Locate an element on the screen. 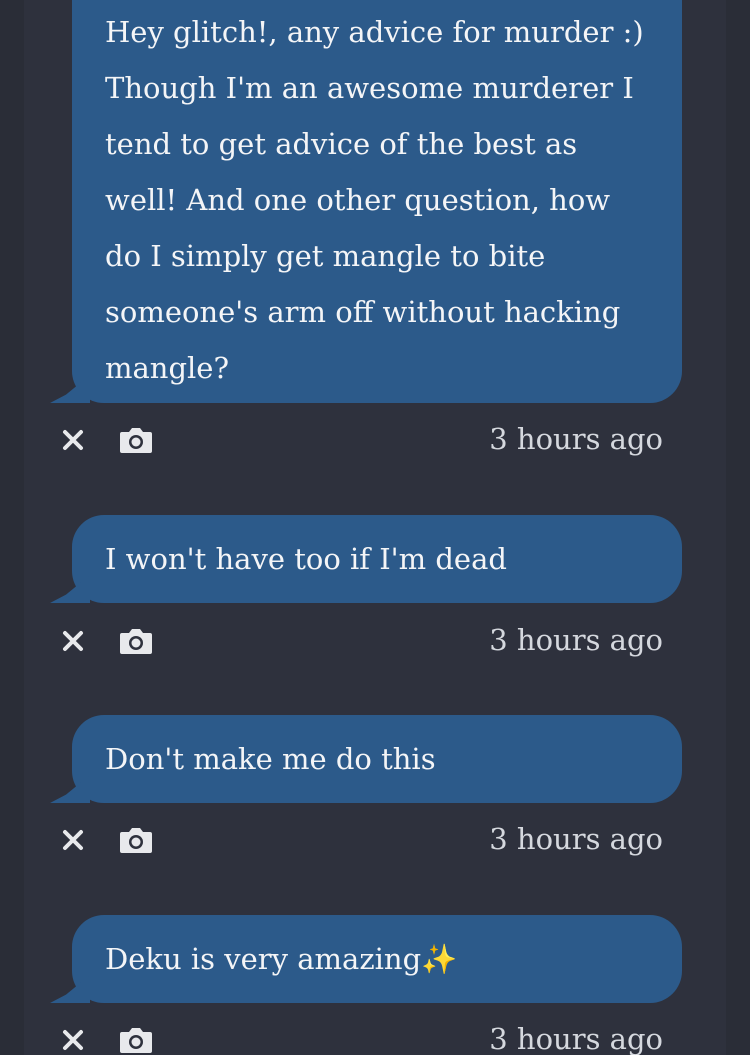 Image resolution: width=750 pixels, height=1055 pixels. message-bubble: Deku is very amazing✨ is located at coordinates (377, 959).